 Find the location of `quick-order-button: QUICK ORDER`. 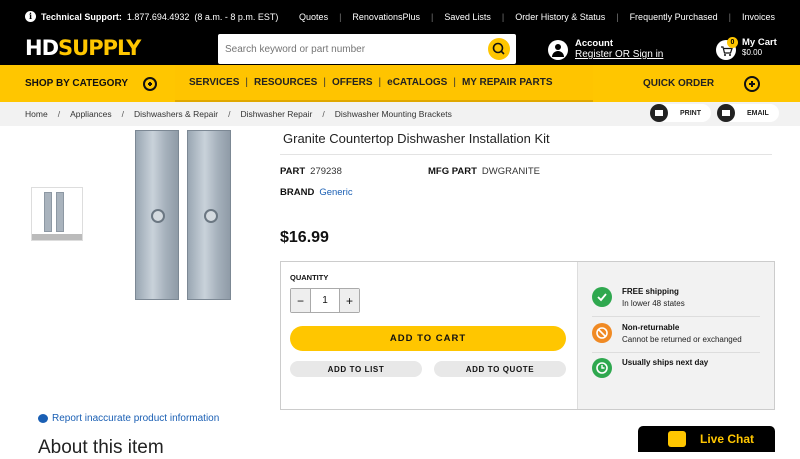

quick-order-button: QUICK ORDER is located at coordinates (696, 83).